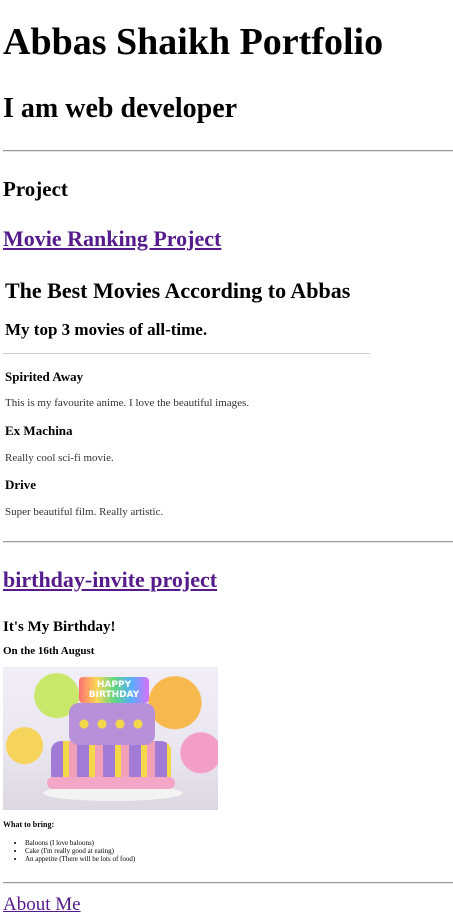 The image size is (453, 916). Describe the element at coordinates (35, 189) in the screenshot. I see `projects-heading: Project` at that location.